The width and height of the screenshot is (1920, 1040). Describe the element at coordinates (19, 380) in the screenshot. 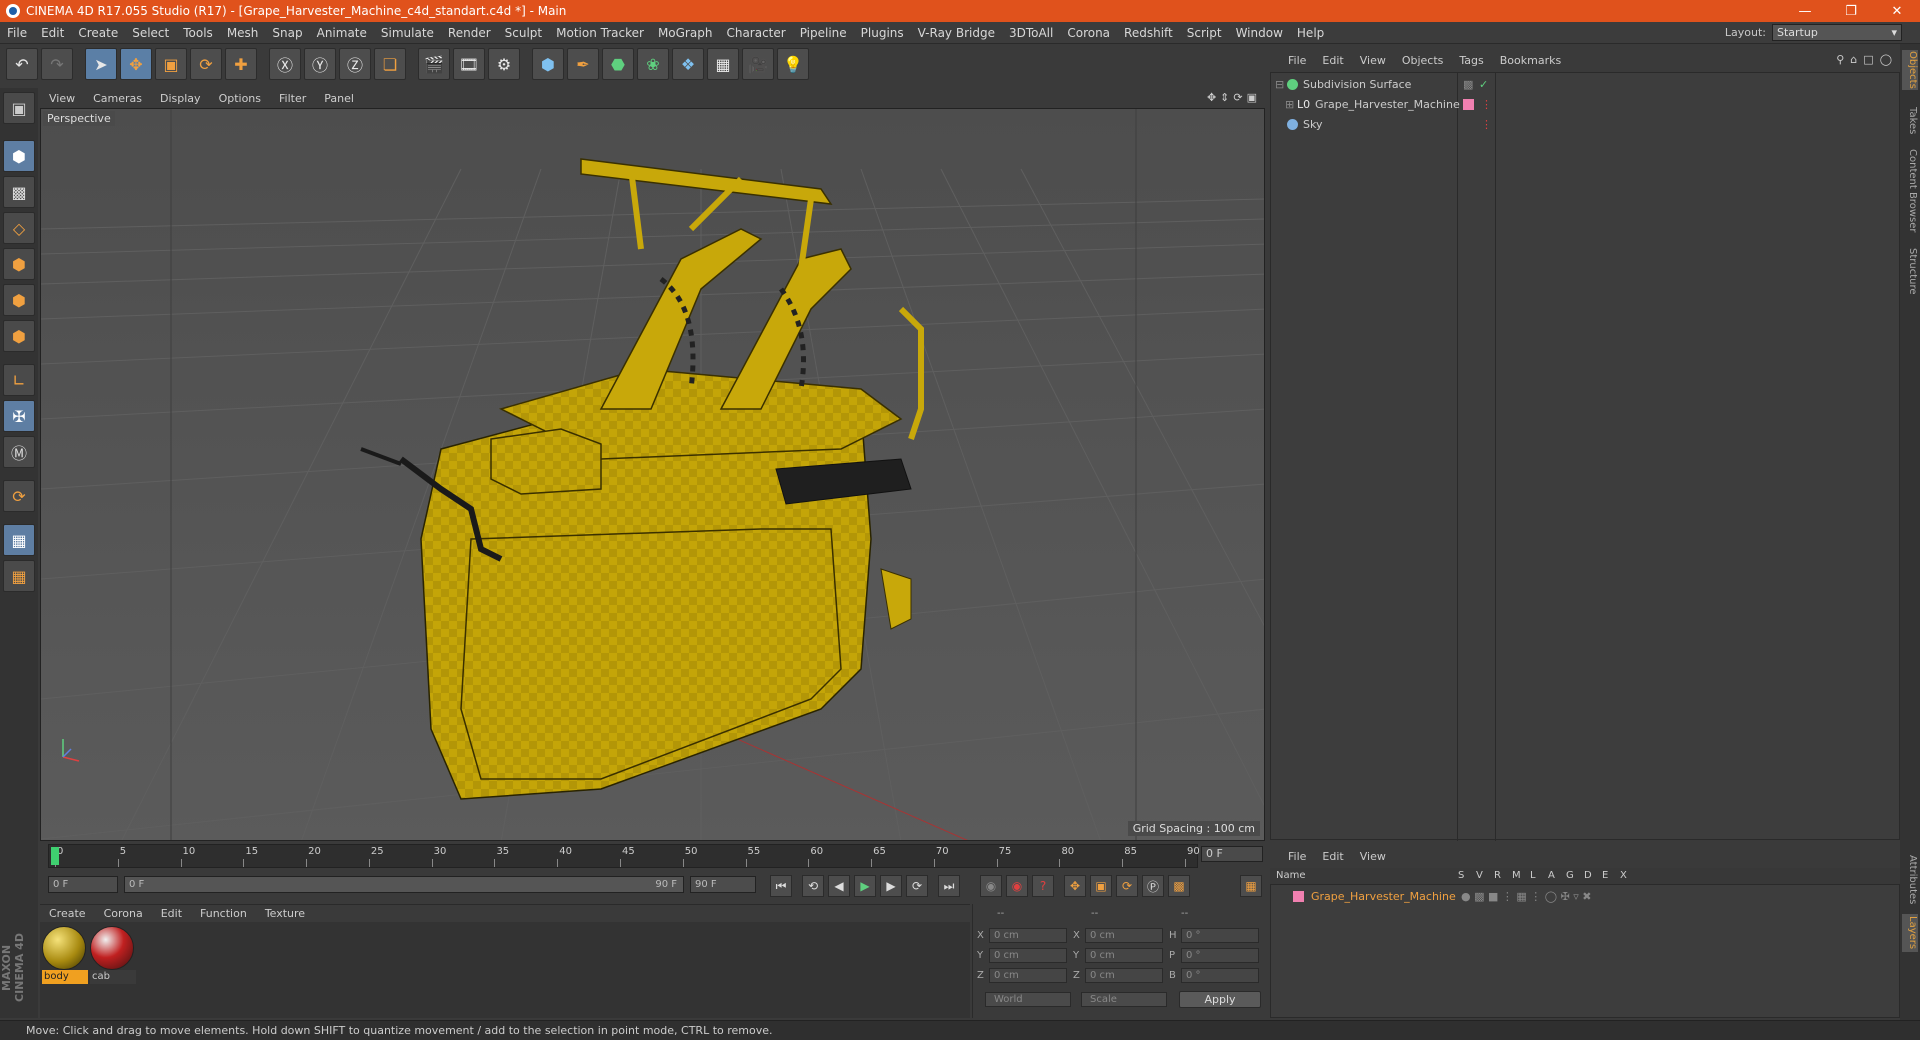

I see `axis-mode-icon: ∟` at that location.